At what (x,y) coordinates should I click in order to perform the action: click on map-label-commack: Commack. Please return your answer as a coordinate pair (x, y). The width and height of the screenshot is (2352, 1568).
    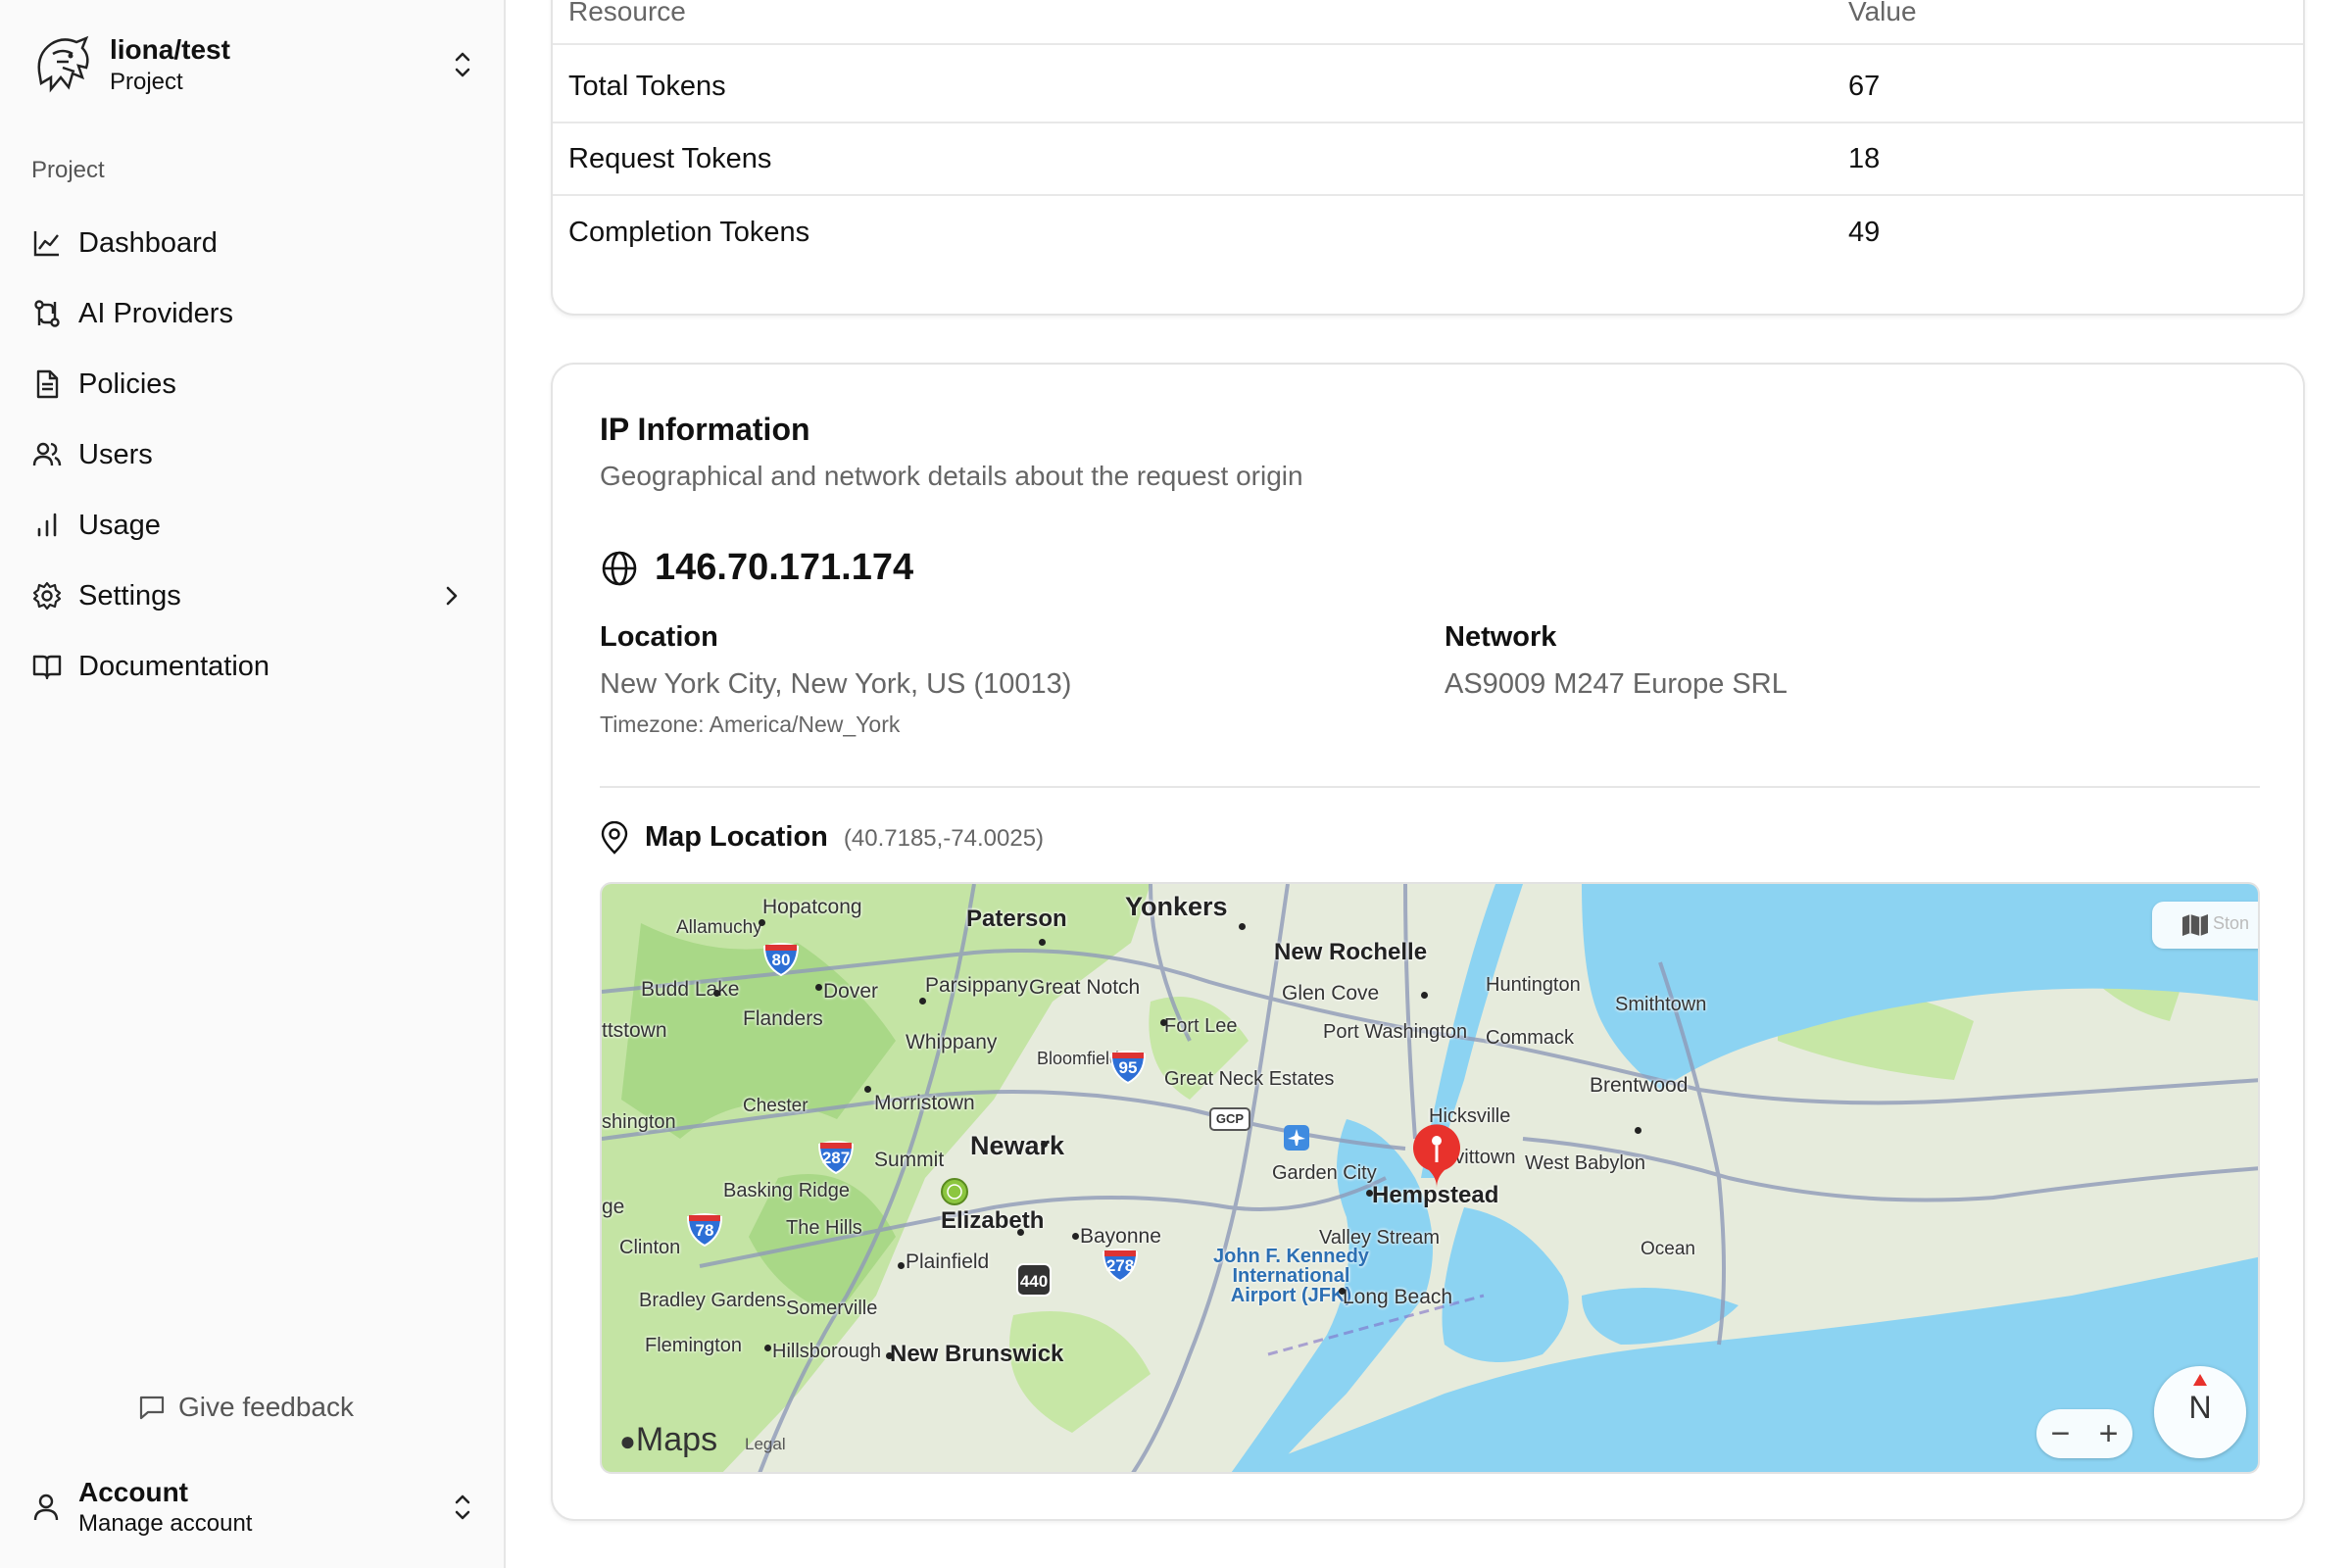
    Looking at the image, I should click on (1530, 1038).